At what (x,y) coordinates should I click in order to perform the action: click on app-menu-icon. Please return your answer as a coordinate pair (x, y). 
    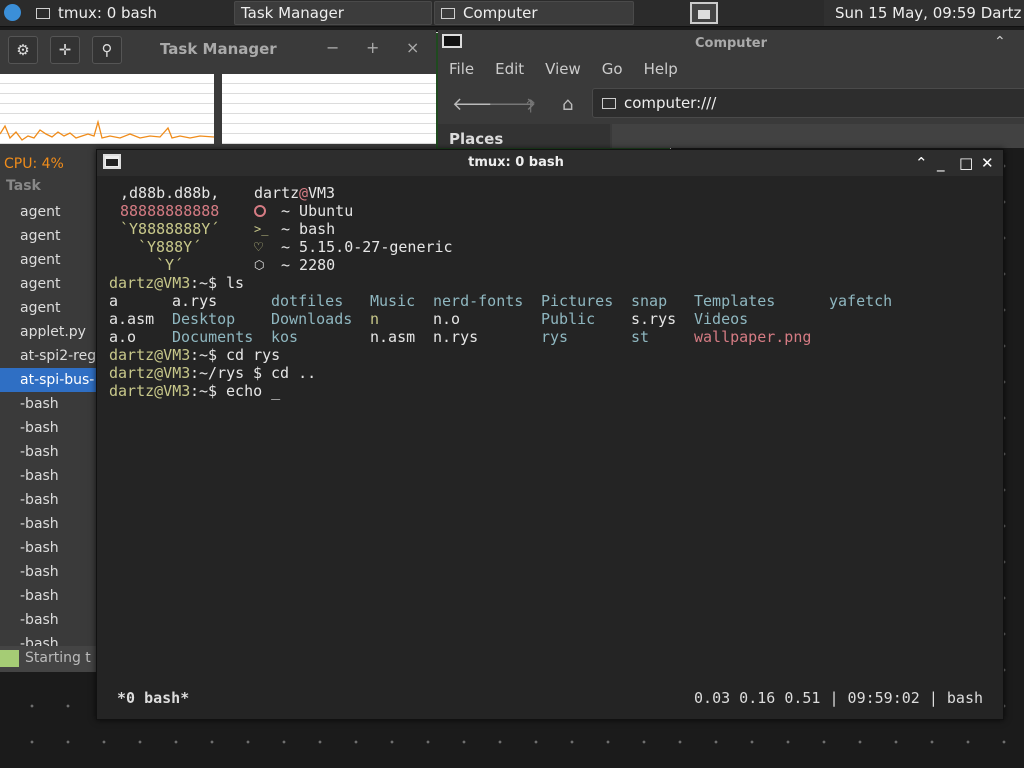
    Looking at the image, I should click on (12, 12).